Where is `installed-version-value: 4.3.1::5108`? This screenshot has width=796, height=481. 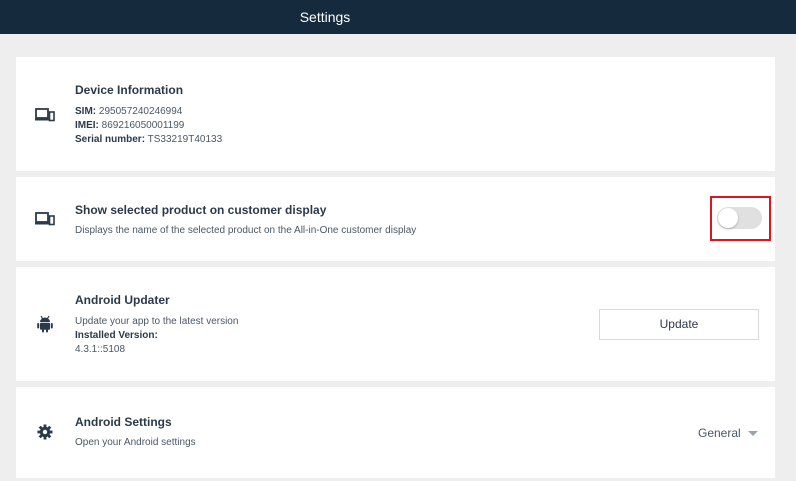
installed-version-value: 4.3.1::5108 is located at coordinates (100, 349).